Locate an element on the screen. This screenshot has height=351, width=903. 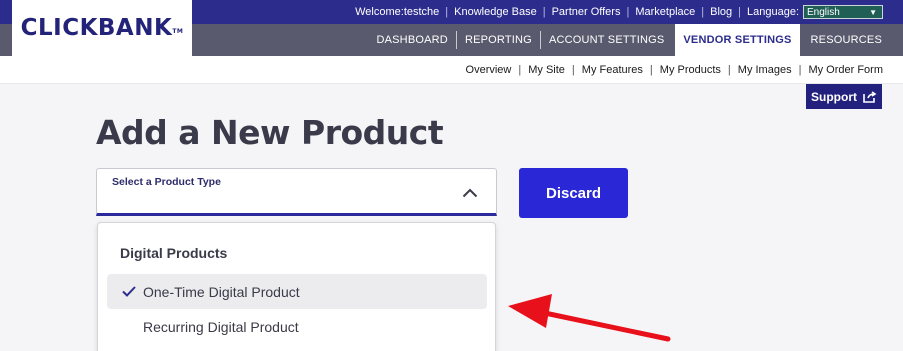
subnav-my-site: My Site is located at coordinates (546, 70).